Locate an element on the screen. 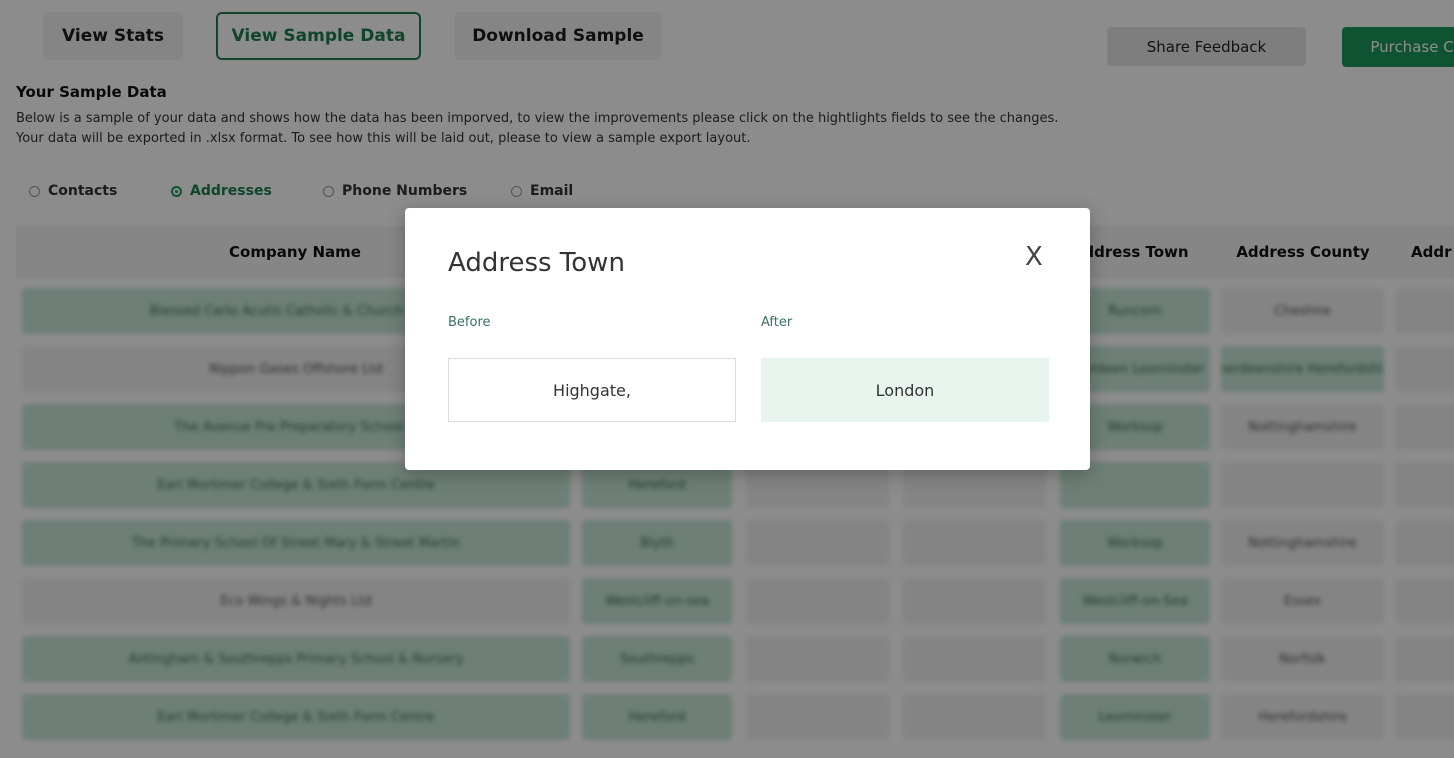 This screenshot has width=1454, height=758. close-icon: X is located at coordinates (1034, 257).